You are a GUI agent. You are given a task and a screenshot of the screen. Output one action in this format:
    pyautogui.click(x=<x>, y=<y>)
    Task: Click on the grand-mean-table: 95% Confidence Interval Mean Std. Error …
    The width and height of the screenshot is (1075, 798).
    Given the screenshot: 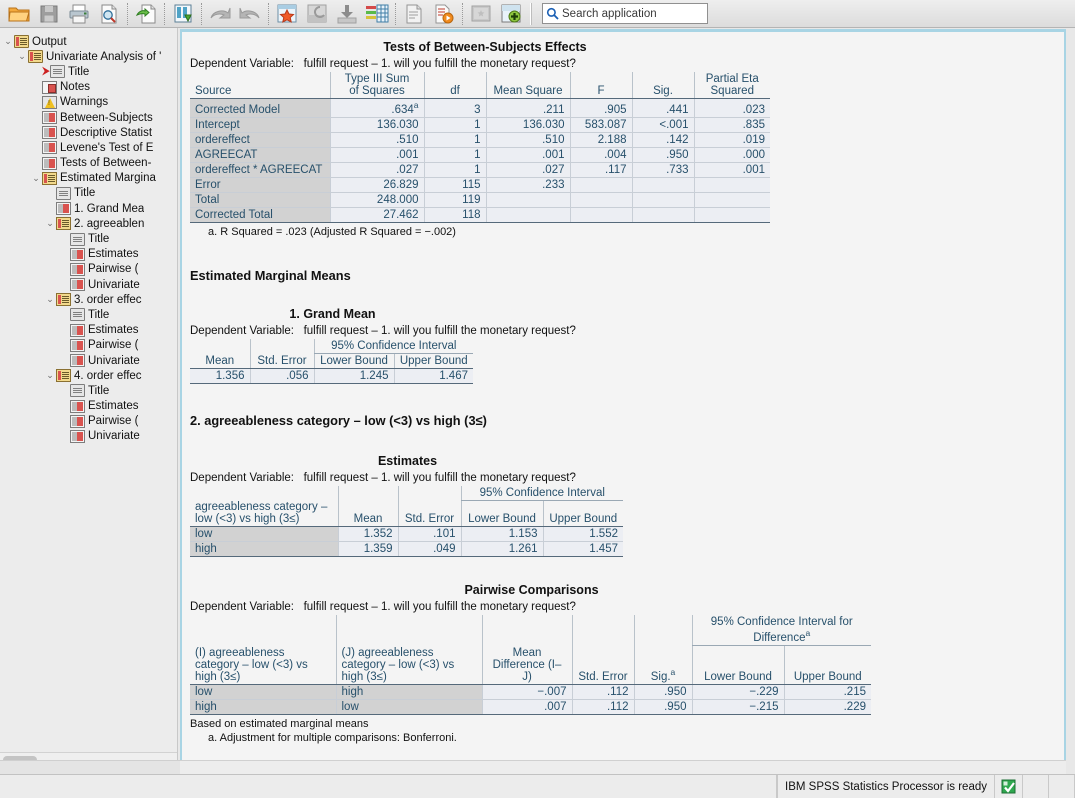 What is the action you would take?
    pyautogui.click(x=331, y=361)
    